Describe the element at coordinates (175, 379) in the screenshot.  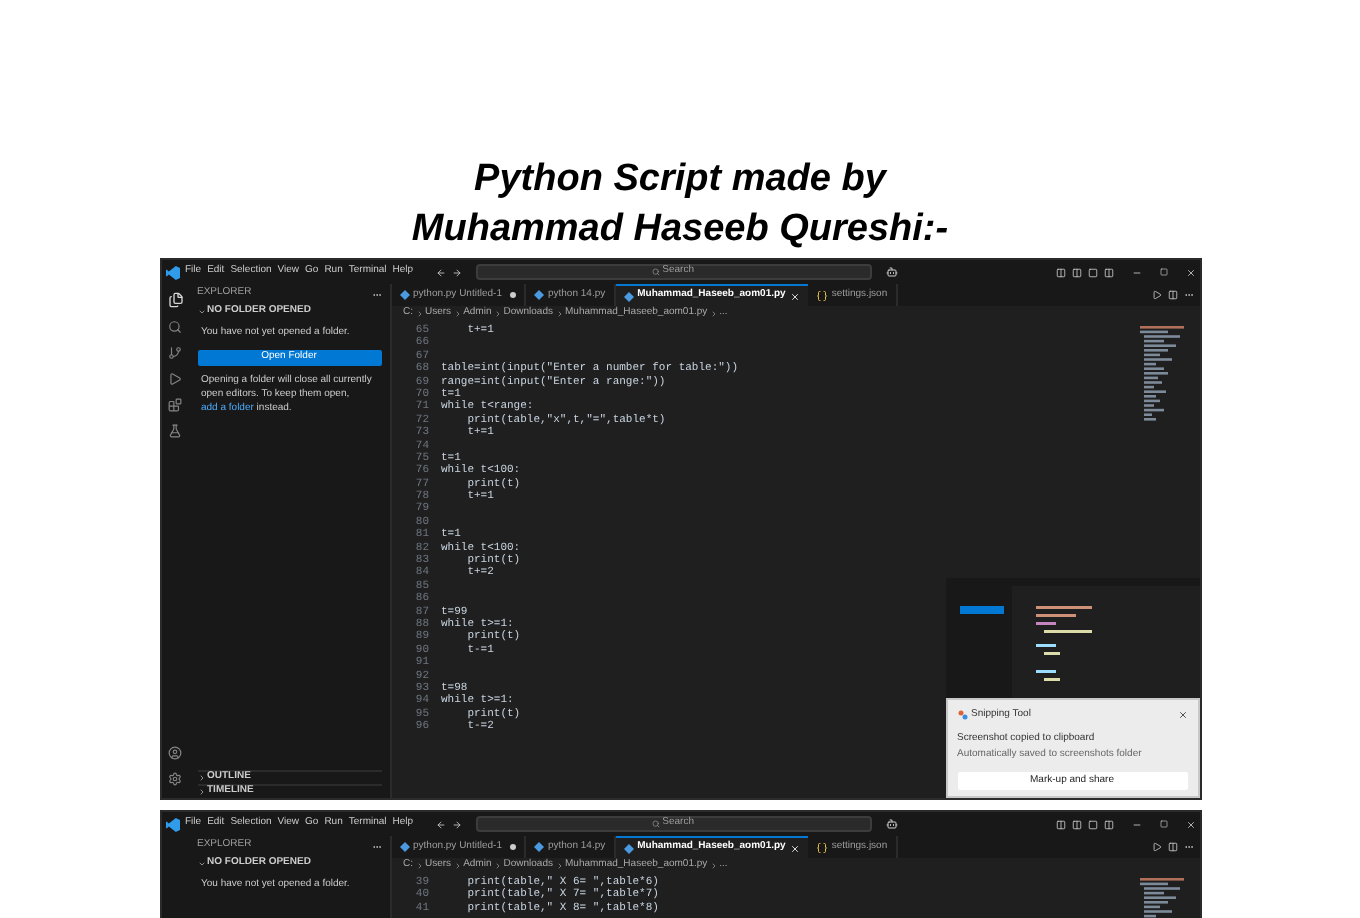
I see `play-icon` at that location.